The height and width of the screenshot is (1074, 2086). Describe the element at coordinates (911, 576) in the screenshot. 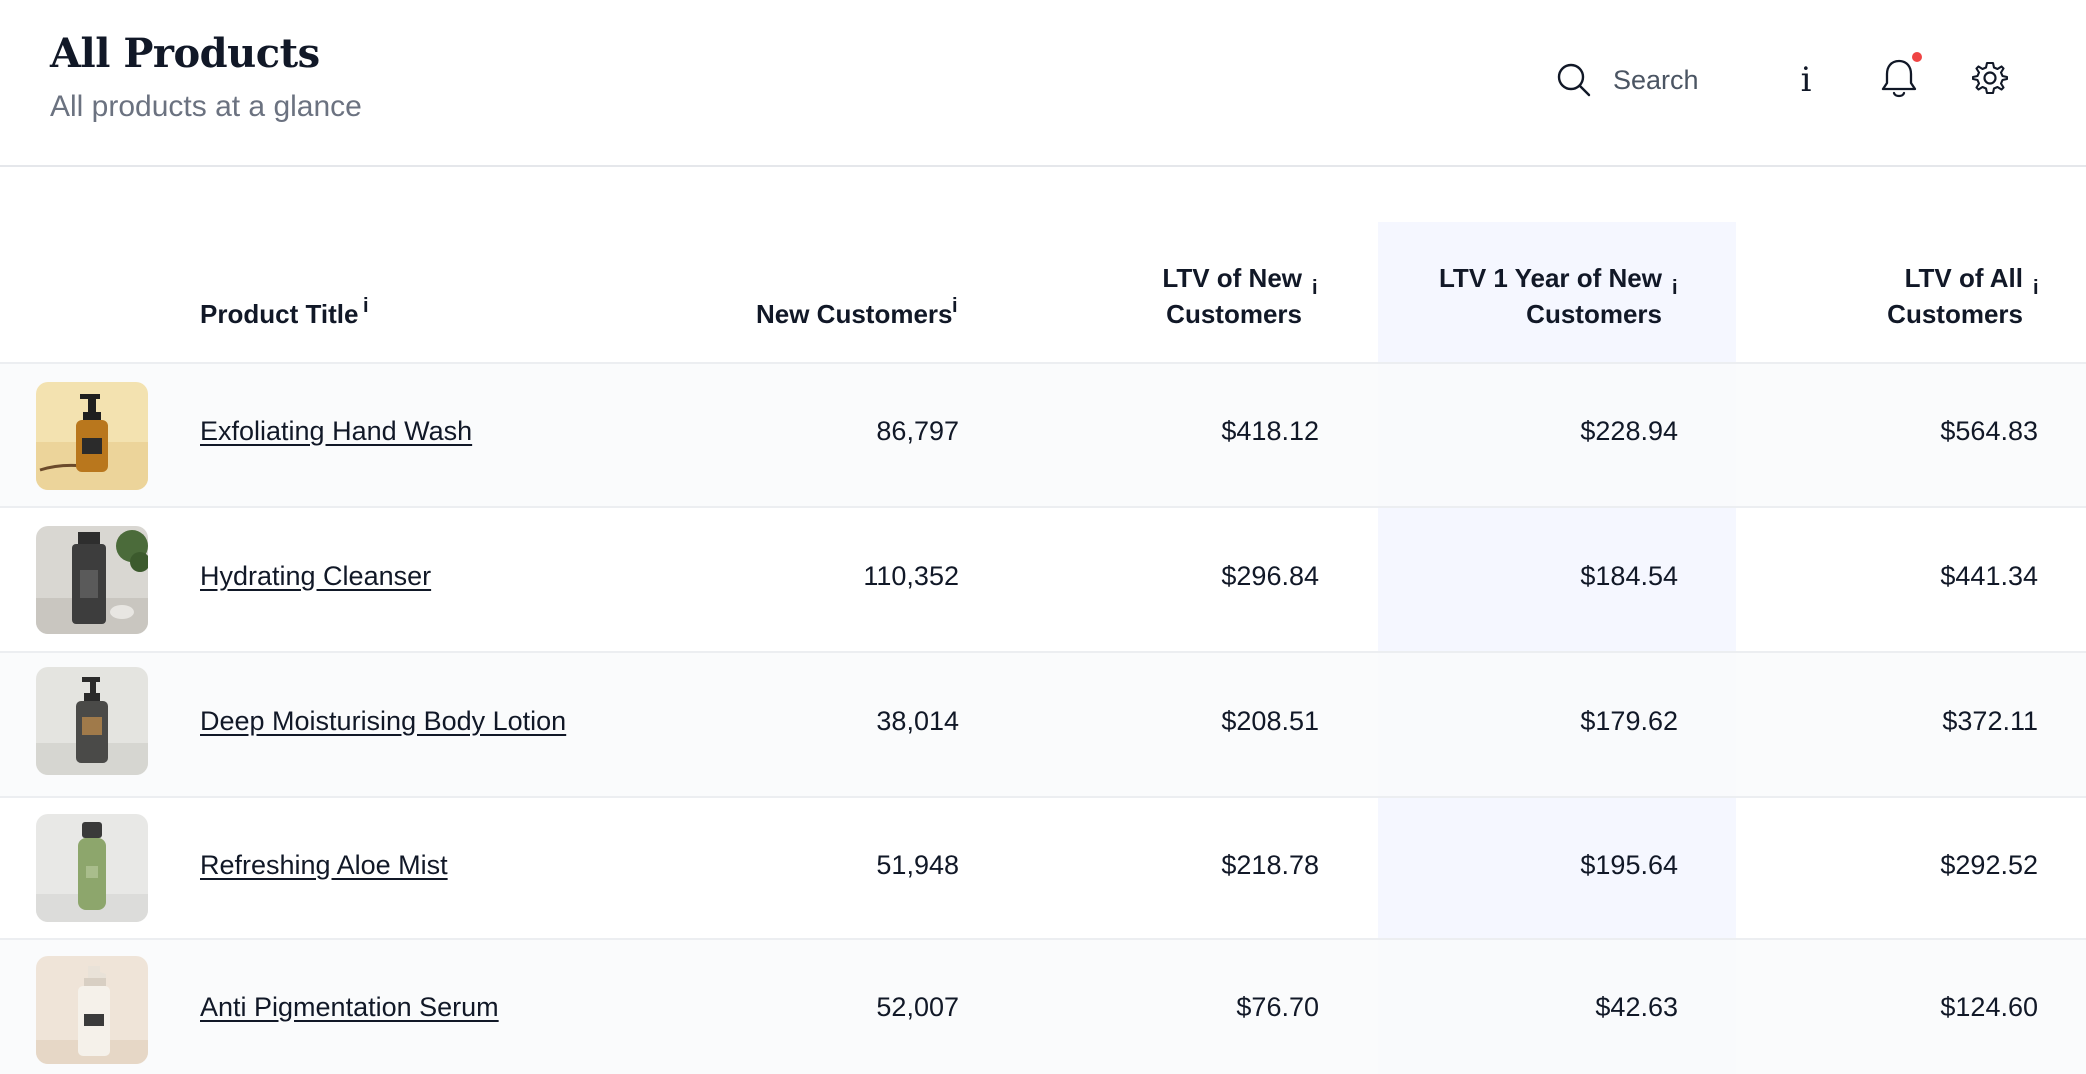

I see `new-customers-cell: 110,352` at that location.